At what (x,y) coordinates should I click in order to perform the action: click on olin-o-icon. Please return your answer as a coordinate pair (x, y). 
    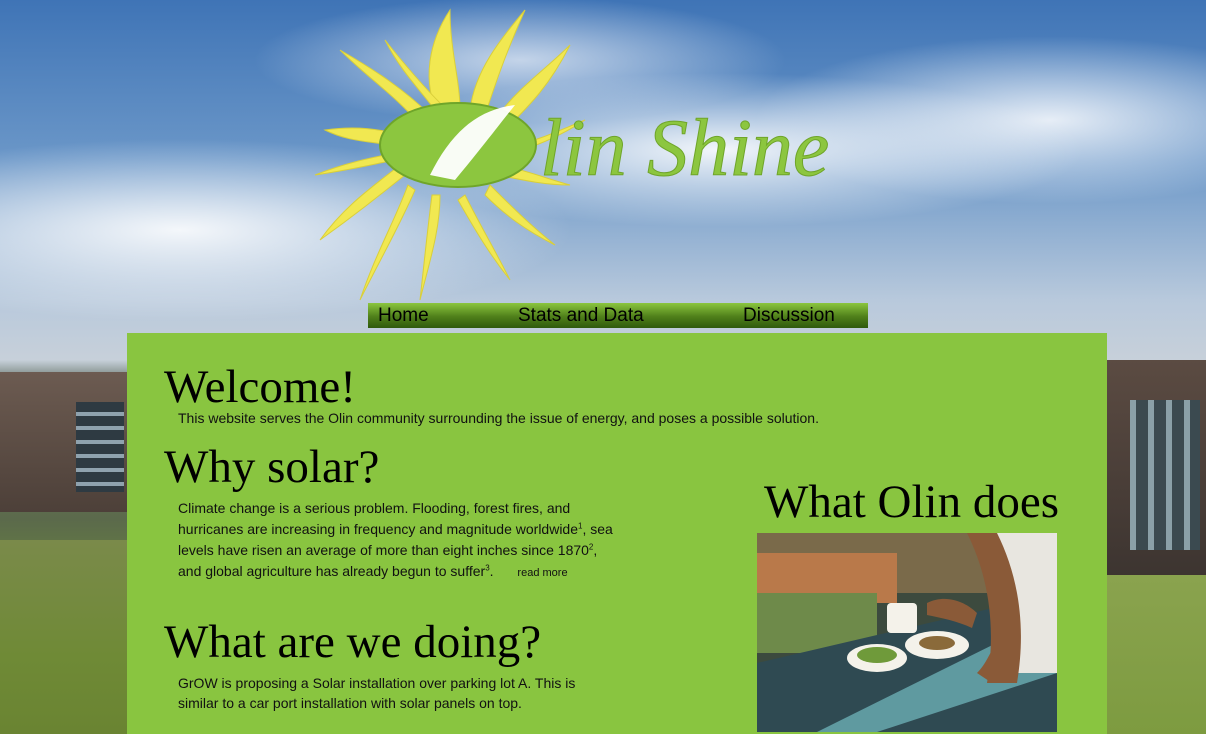
    Looking at the image, I should click on (458, 145).